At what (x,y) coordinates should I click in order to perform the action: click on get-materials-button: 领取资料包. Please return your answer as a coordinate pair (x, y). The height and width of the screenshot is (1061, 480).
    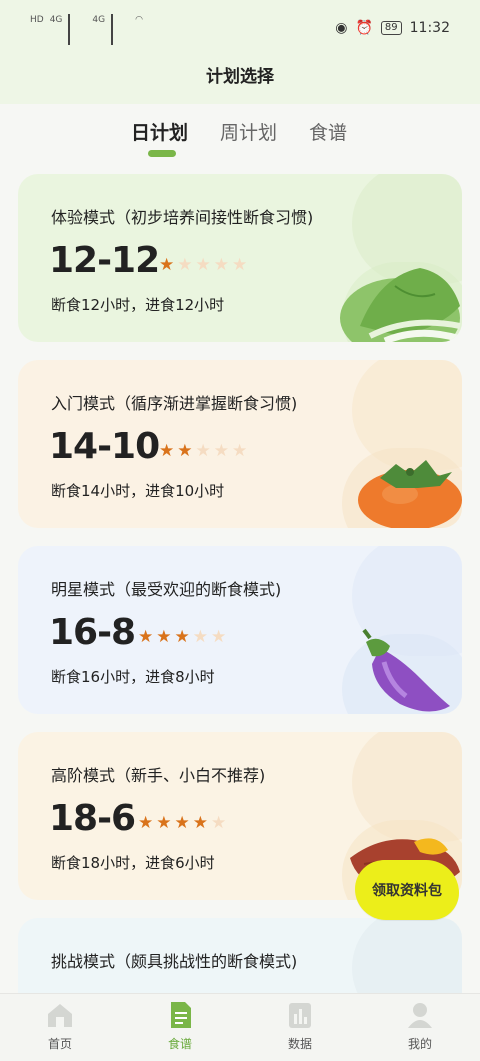
    Looking at the image, I should click on (407, 890).